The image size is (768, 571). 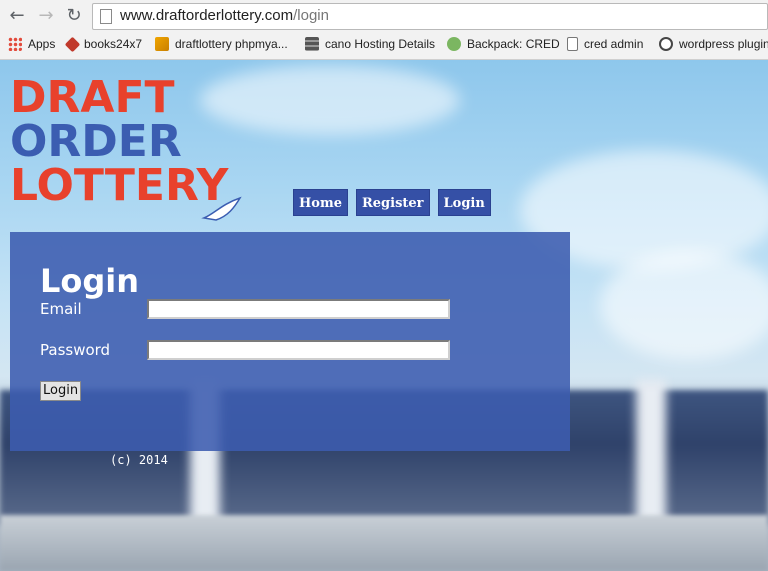 I want to click on bookmark-books24x7: books24x7, so click(x=103, y=44).